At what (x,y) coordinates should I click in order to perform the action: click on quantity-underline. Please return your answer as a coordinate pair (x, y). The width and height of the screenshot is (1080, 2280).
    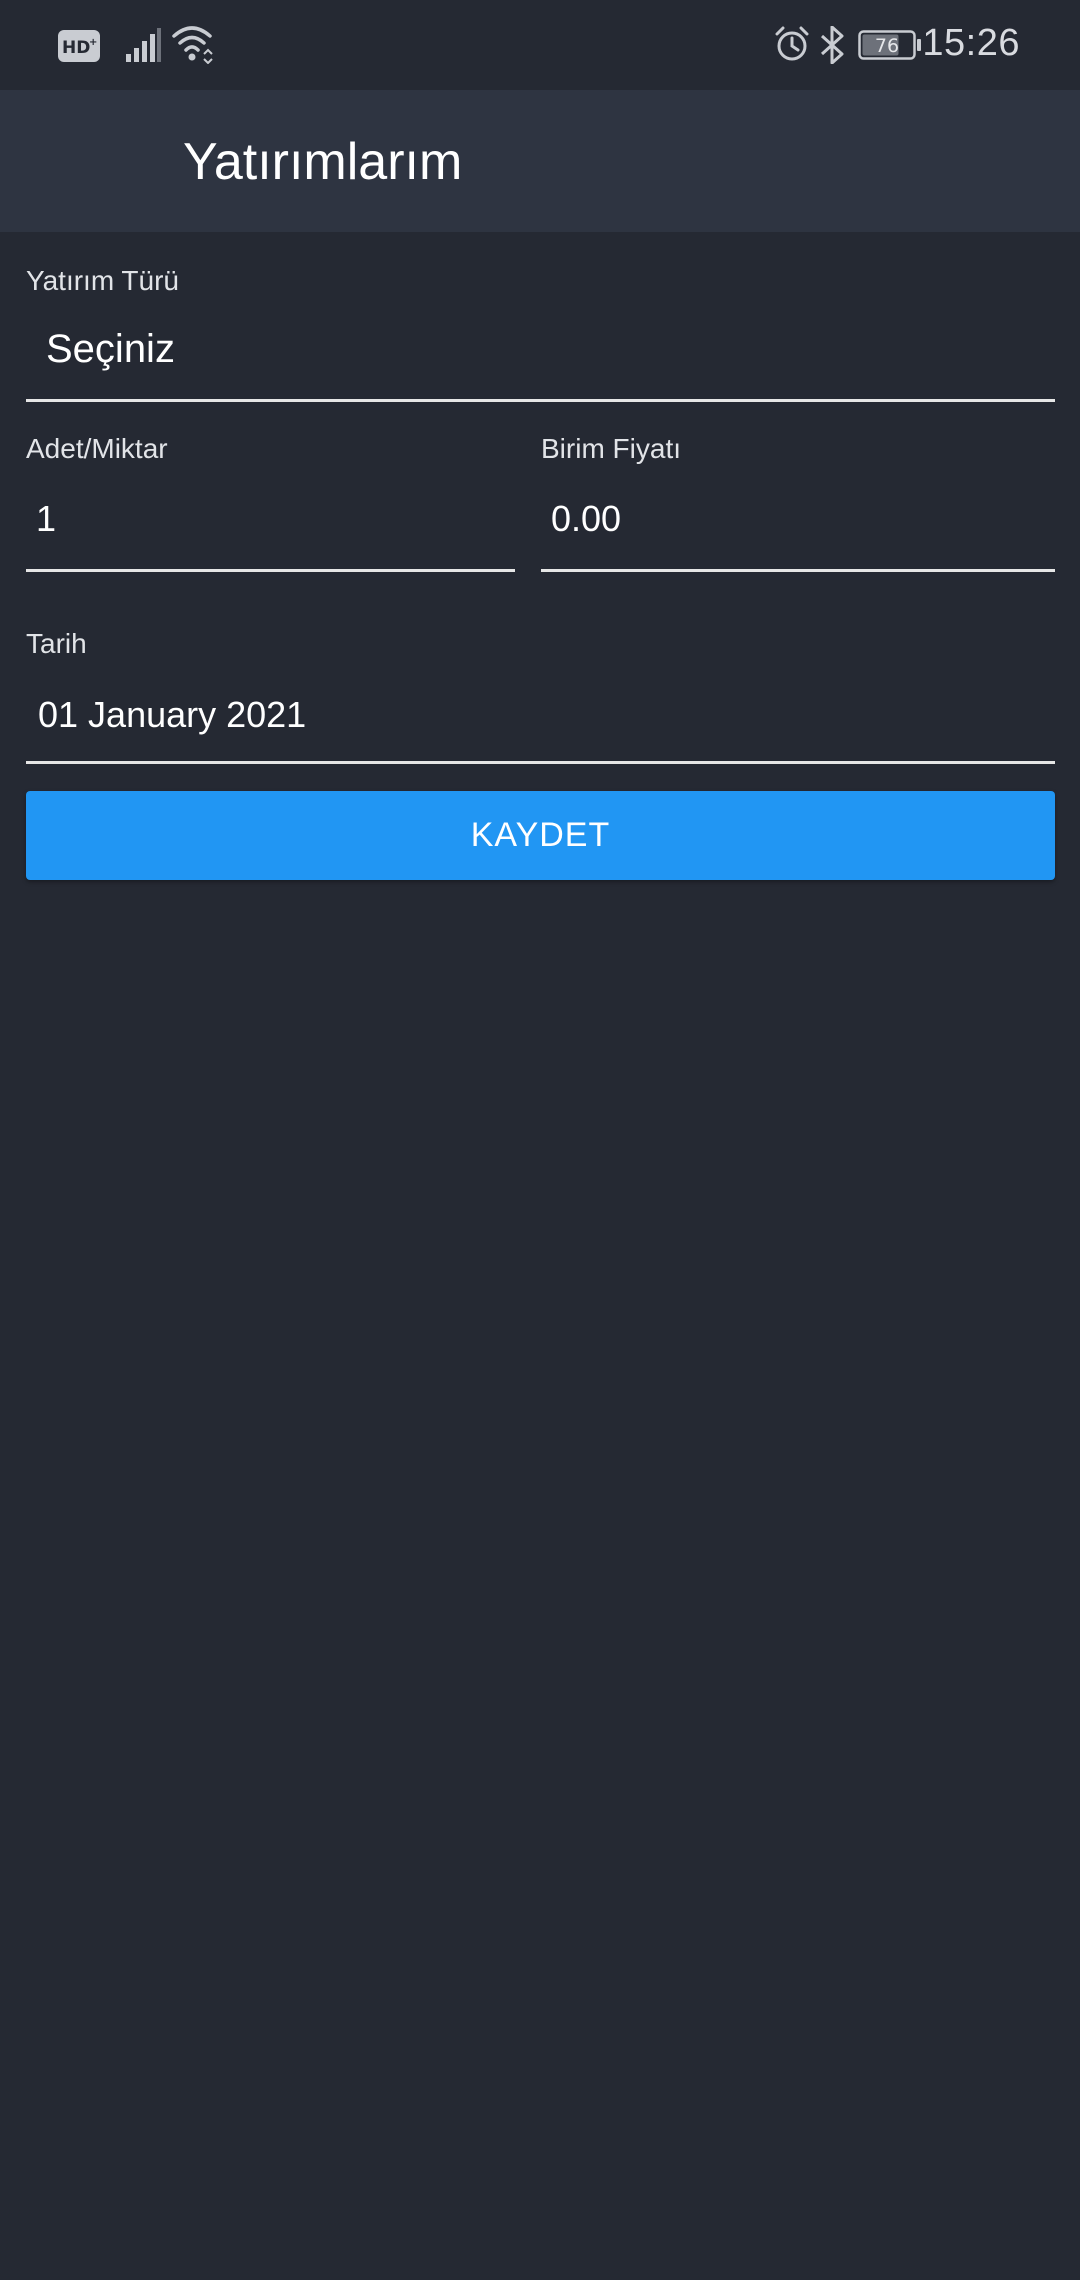
    Looking at the image, I should click on (270, 570).